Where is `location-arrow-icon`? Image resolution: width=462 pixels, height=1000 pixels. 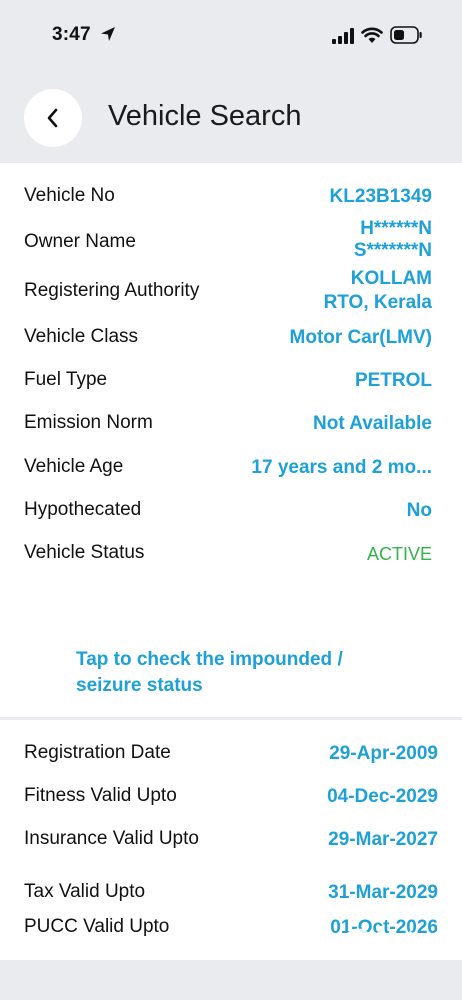
location-arrow-icon is located at coordinates (108, 34).